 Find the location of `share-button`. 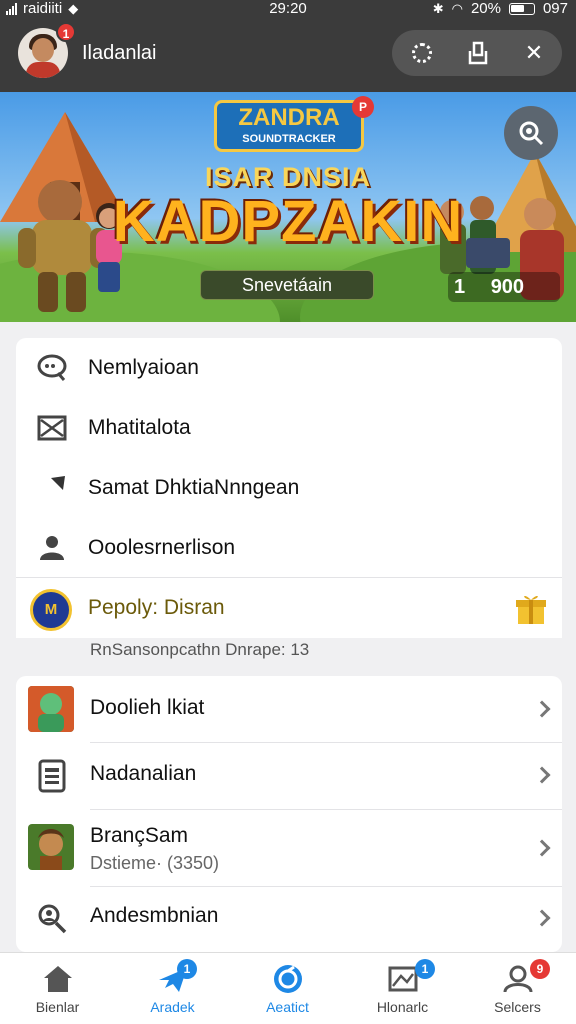

share-button is located at coordinates (478, 53).